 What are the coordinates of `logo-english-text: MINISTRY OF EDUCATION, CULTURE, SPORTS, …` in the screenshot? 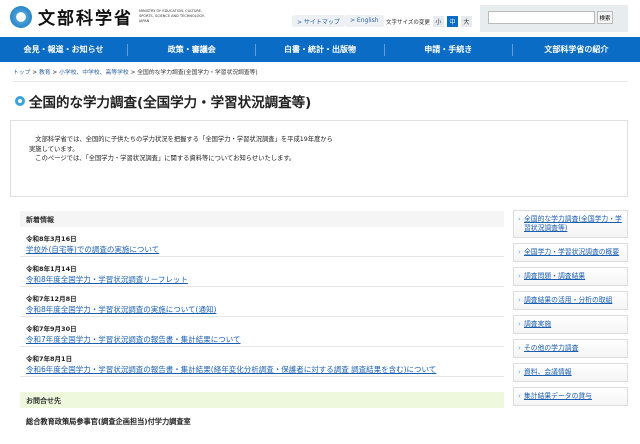 It's located at (172, 16).